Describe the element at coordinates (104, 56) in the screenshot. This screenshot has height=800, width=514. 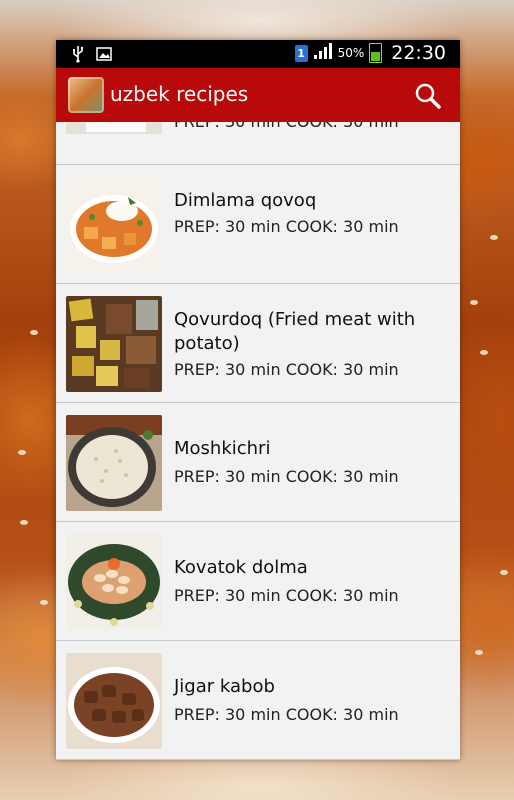
I see `image-notification-icon` at that location.